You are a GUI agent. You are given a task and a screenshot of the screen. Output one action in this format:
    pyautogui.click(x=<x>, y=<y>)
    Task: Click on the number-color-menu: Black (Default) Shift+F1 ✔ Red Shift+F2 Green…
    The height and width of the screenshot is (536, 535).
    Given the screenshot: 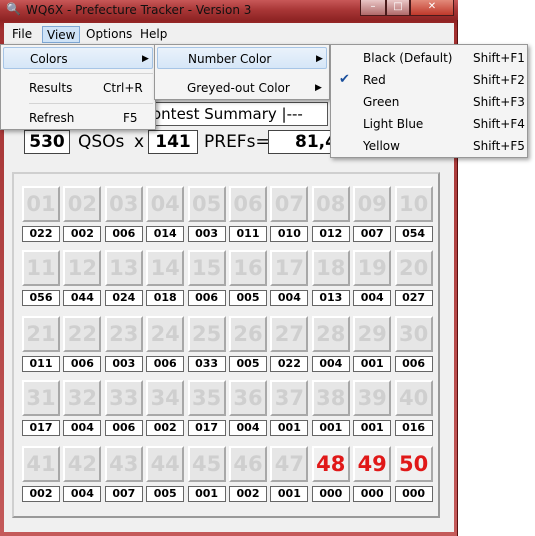 What is the action you would take?
    pyautogui.click(x=429, y=101)
    